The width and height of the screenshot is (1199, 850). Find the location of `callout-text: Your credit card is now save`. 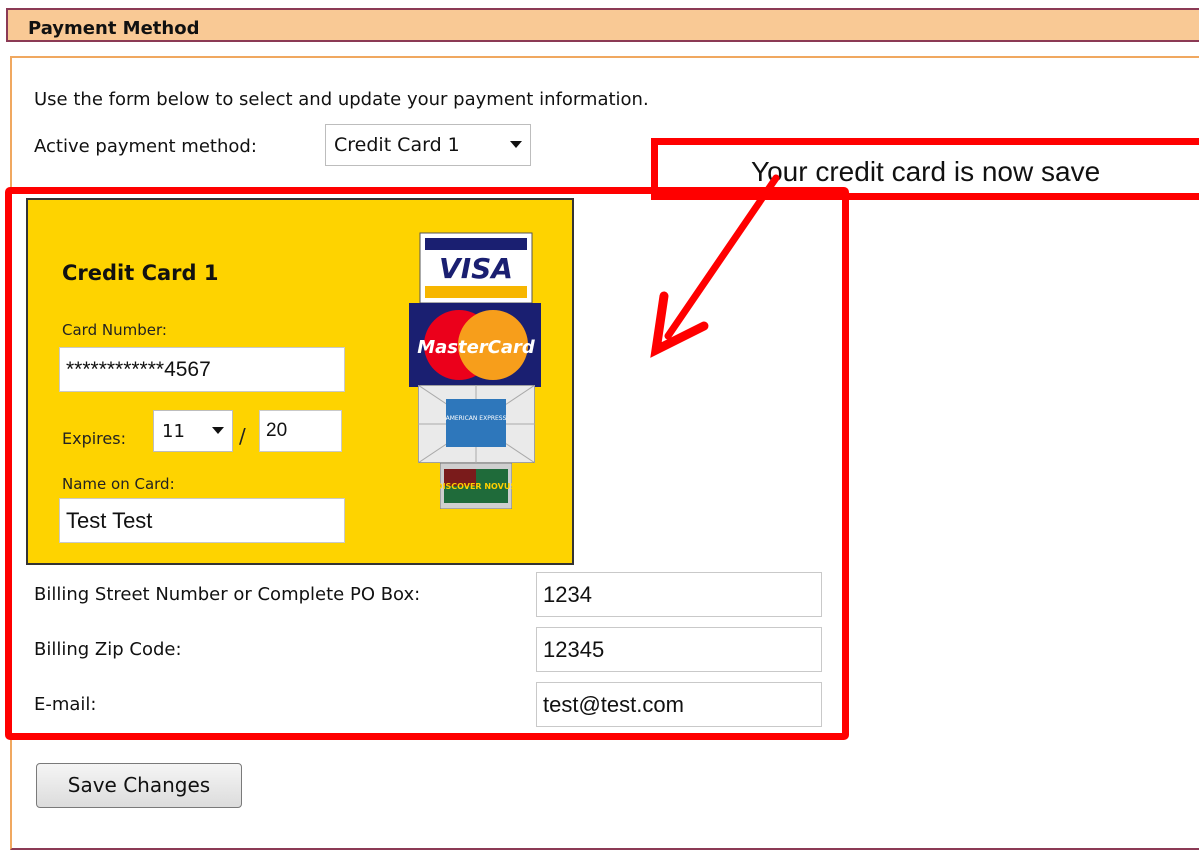

callout-text: Your credit card is now save is located at coordinates (926, 171).